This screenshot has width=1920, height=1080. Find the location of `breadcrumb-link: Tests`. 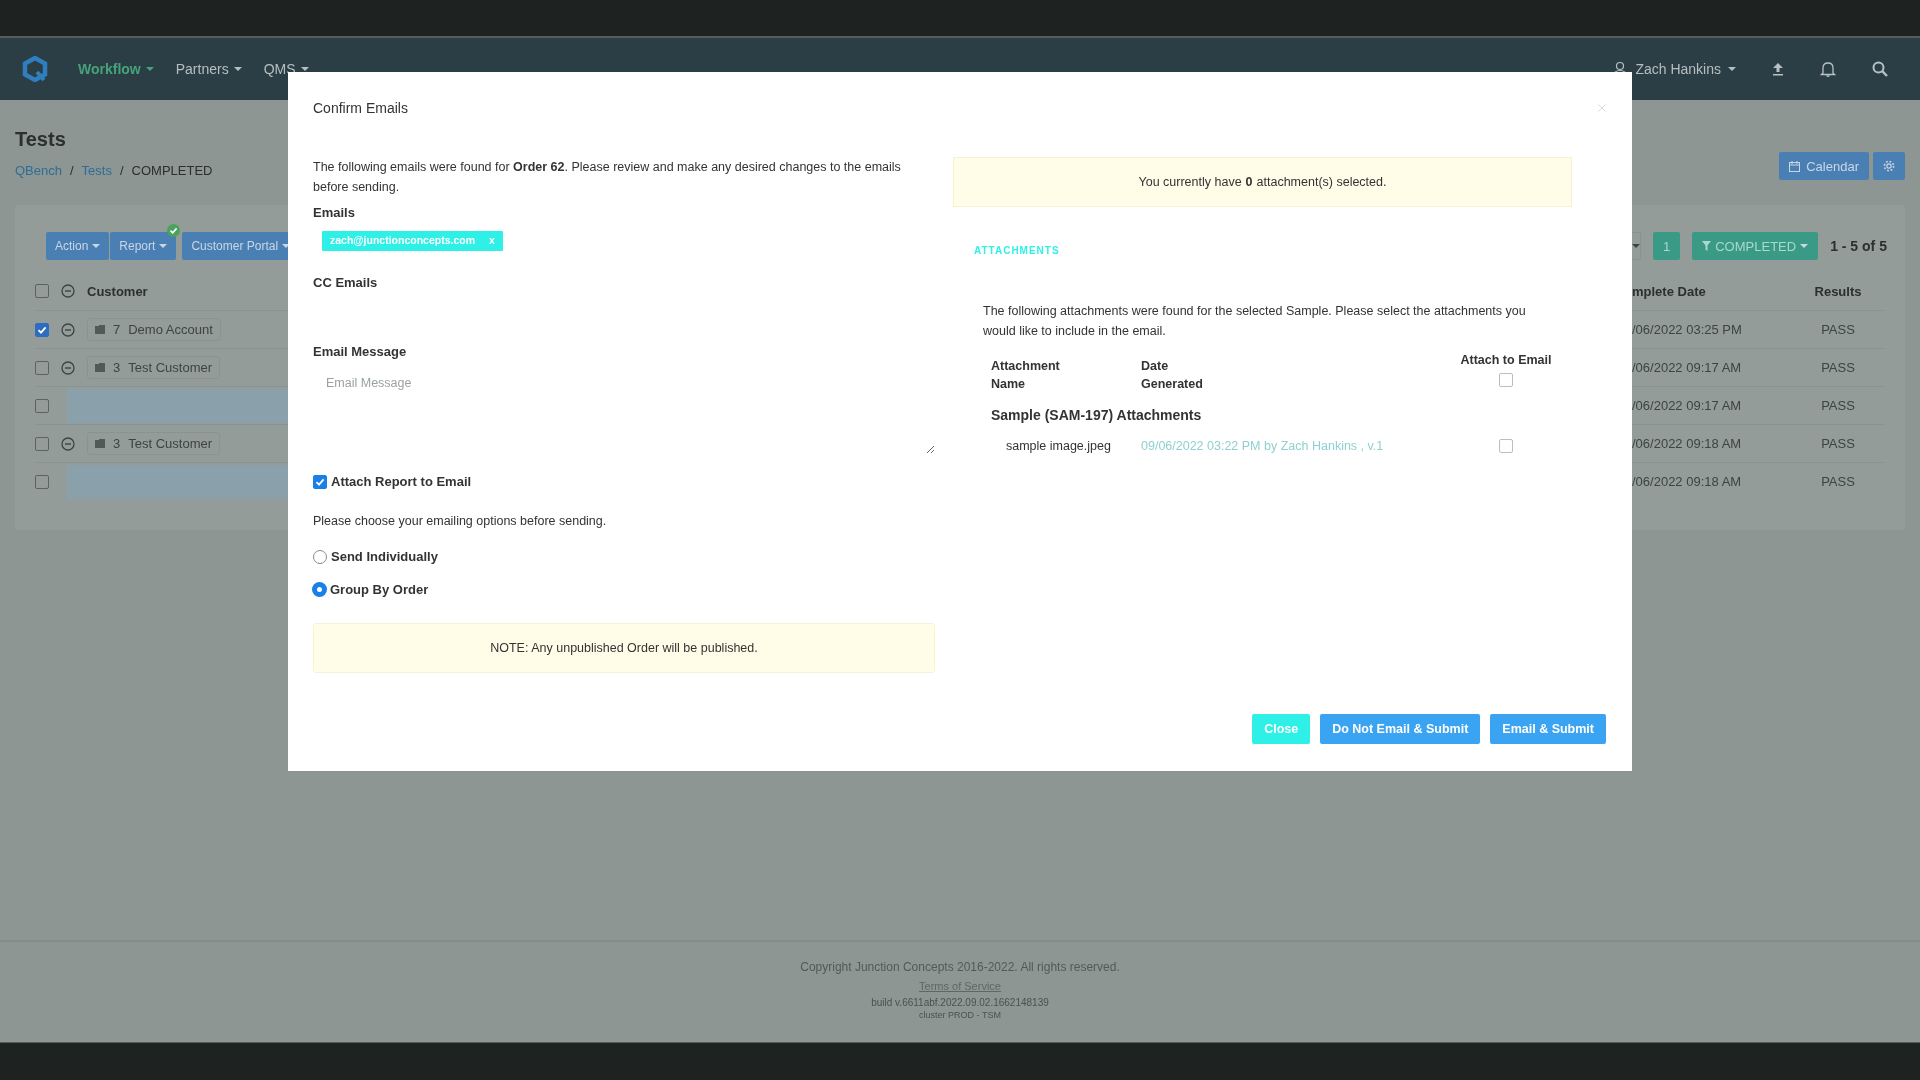

breadcrumb-link: Tests is located at coordinates (96, 170).